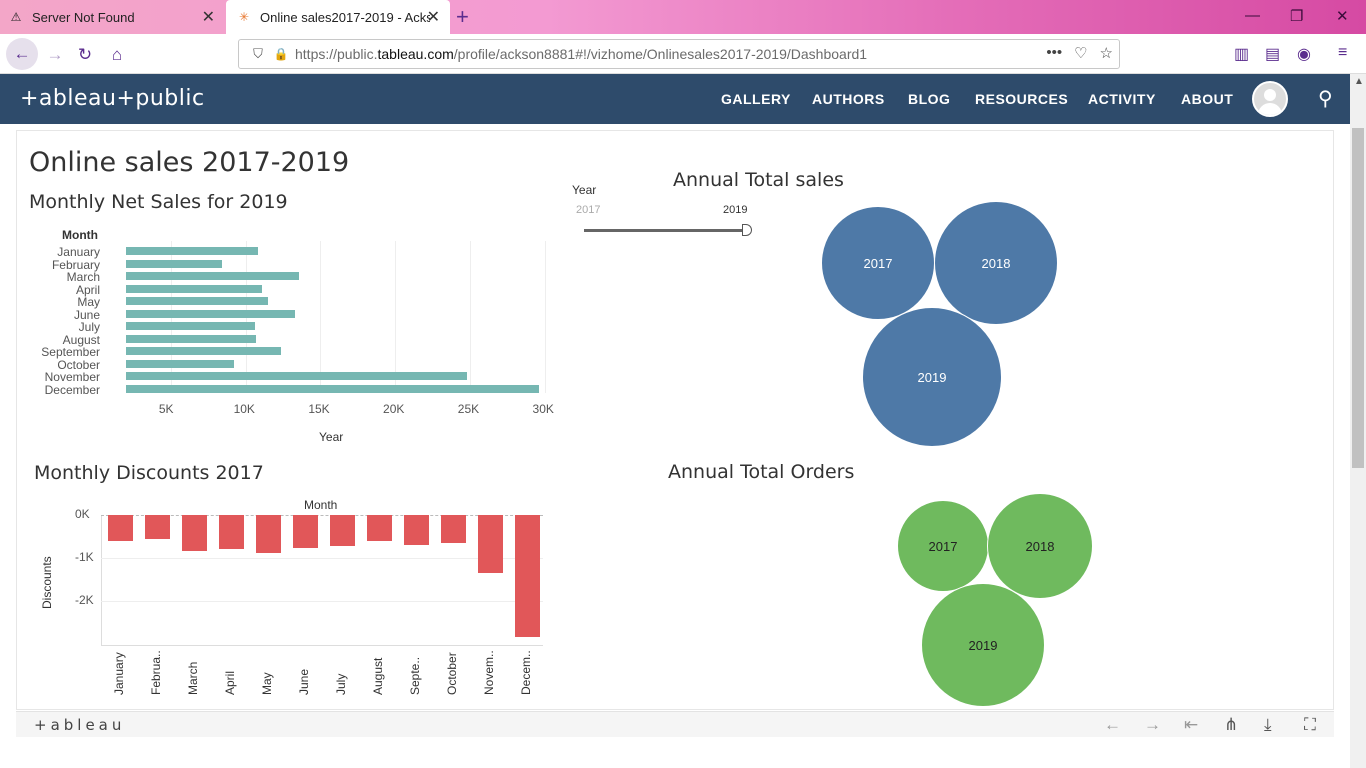 This screenshot has height=768, width=1366. I want to click on scroll-up-icon: ▲, so click(1359, 81).